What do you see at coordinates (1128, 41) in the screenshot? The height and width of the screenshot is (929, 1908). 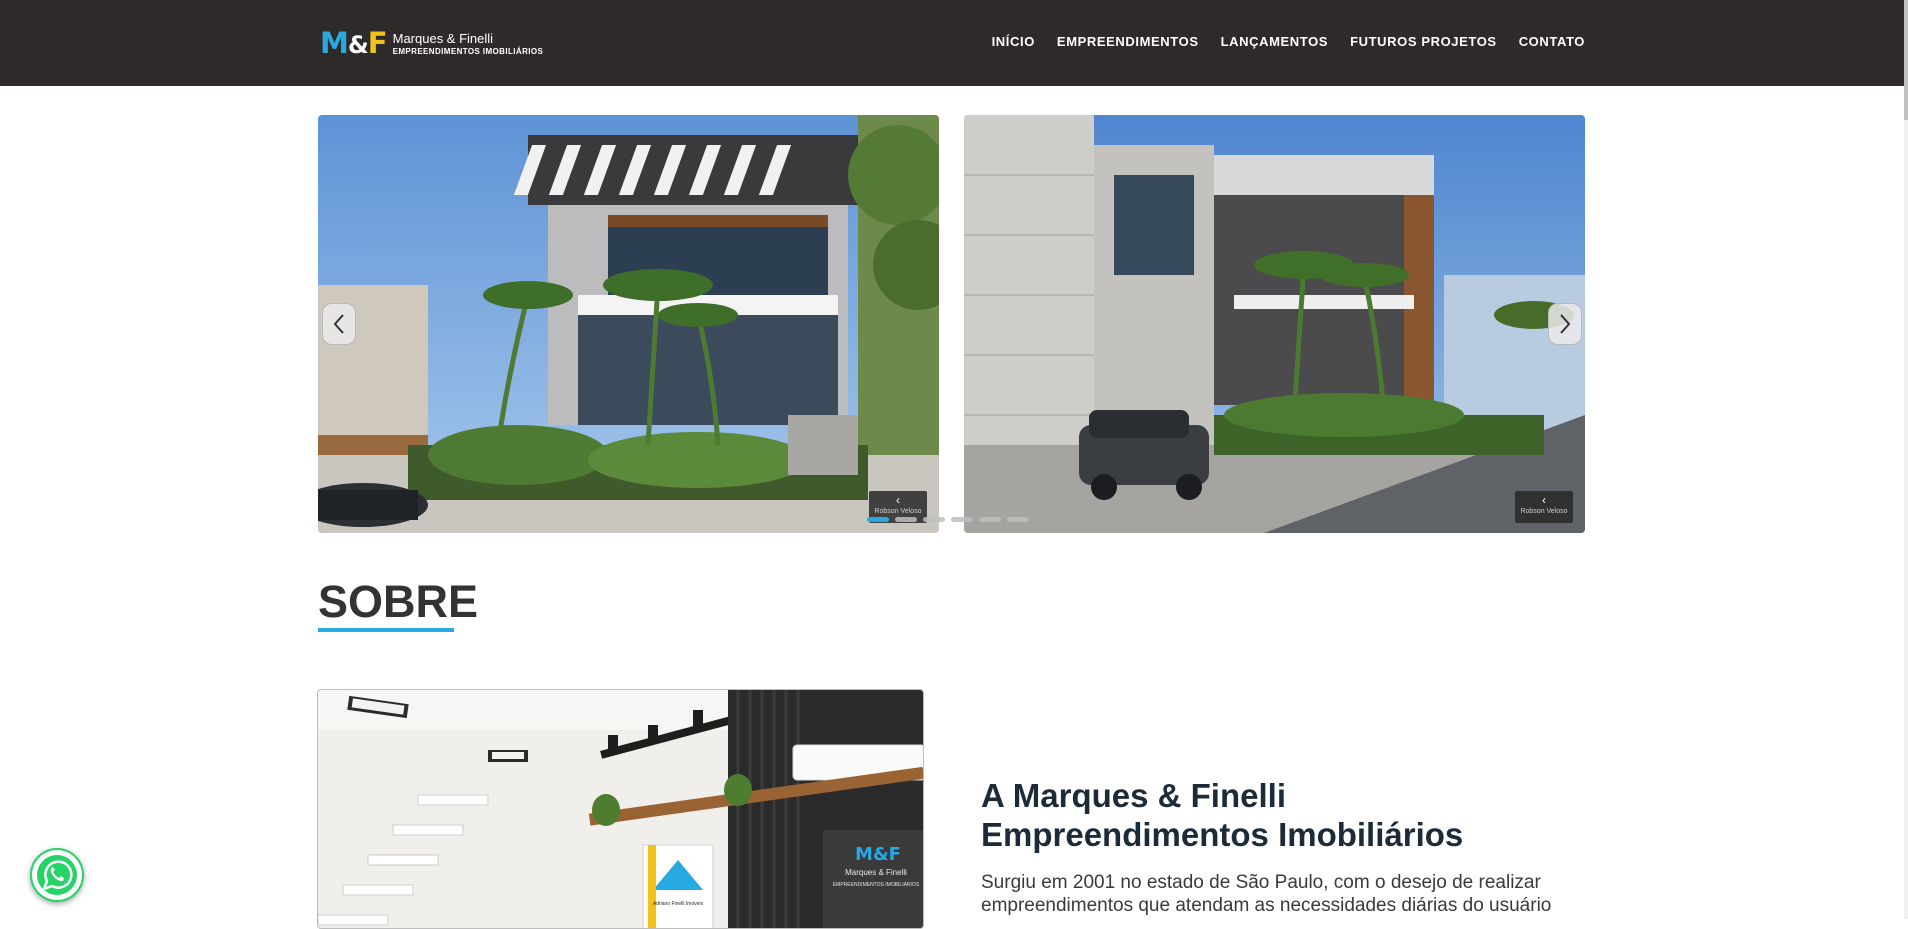 I see `nav-item-empreendimentos: EMPREENDIMENTOS` at bounding box center [1128, 41].